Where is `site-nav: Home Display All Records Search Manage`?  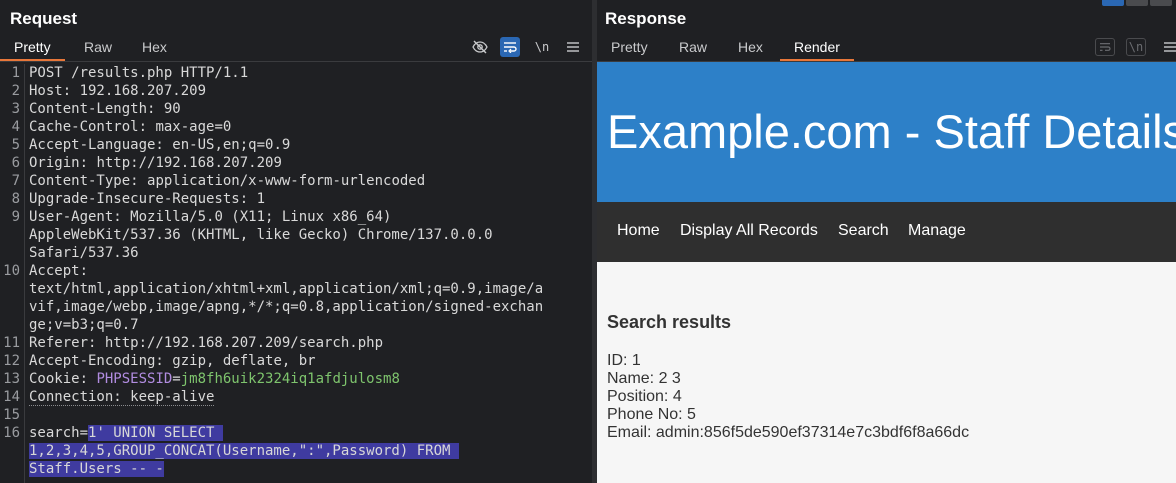
site-nav: Home Display All Records Search Manage is located at coordinates (886, 232).